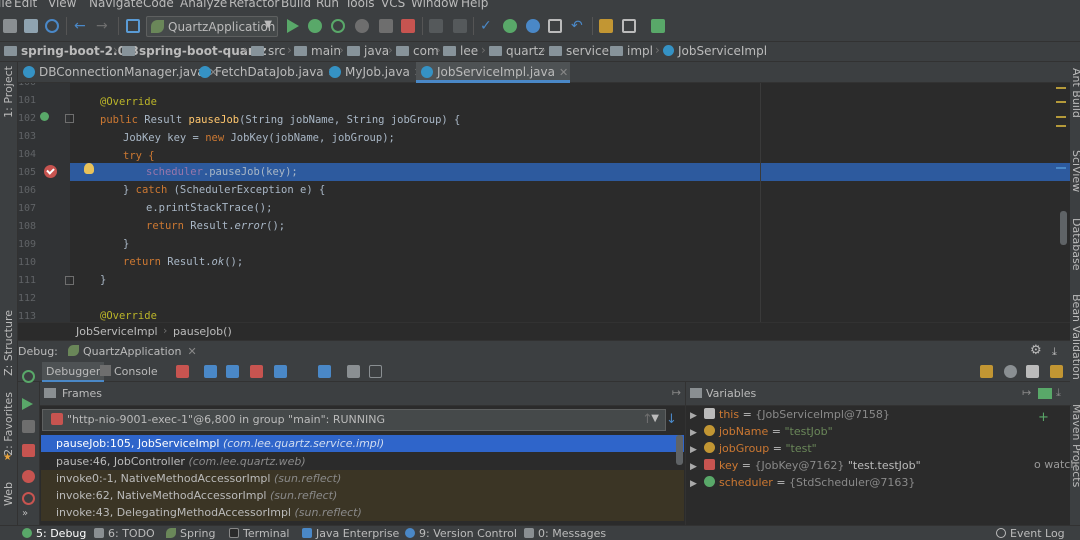 The image size is (1080, 540). What do you see at coordinates (647, 419) in the screenshot?
I see `frame-up-icon: ↑` at bounding box center [647, 419].